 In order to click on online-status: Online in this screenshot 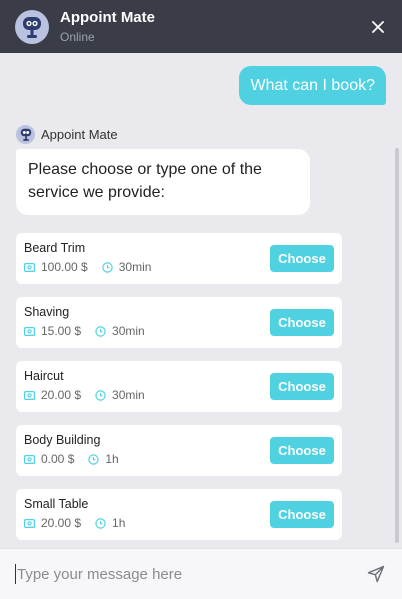, I will do `click(77, 36)`.